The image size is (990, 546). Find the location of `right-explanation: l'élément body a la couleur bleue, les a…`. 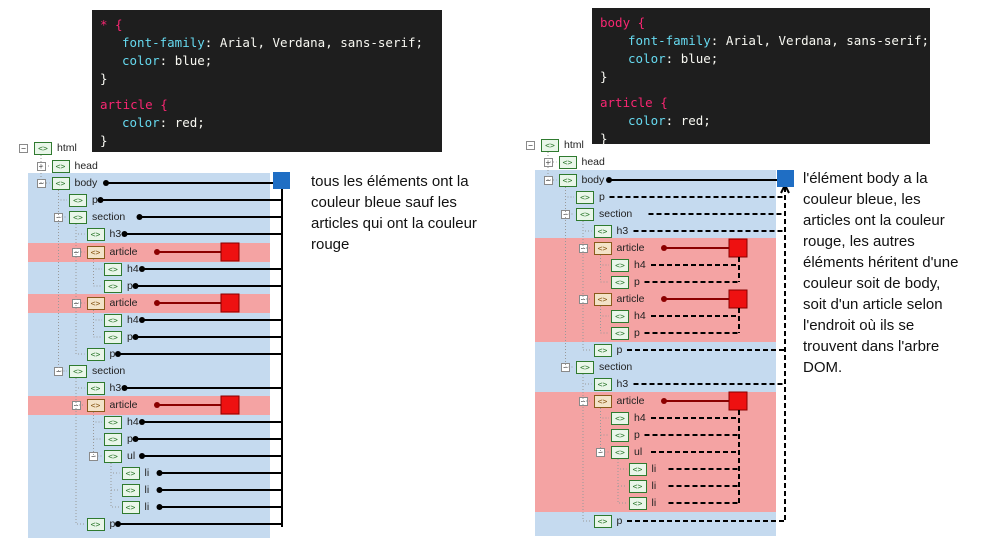

right-explanation: l'élément body a la couleur bleue, les a… is located at coordinates (881, 273).